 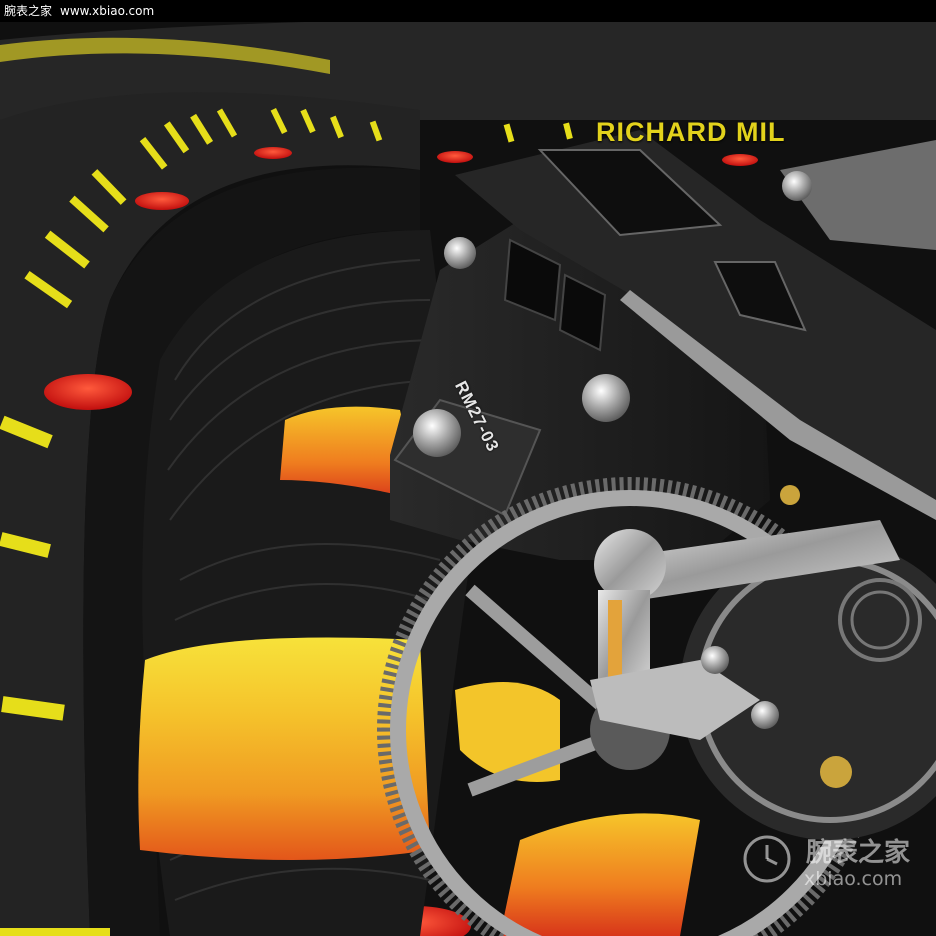 I want to click on site-header: 腕表之家 www.xbiao.com, so click(x=468, y=11).